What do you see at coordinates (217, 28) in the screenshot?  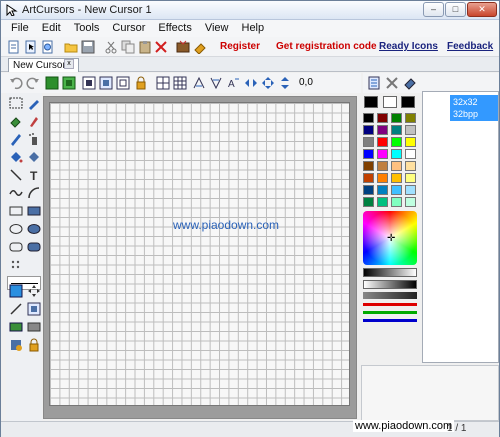 I see `menu-view: View` at bounding box center [217, 28].